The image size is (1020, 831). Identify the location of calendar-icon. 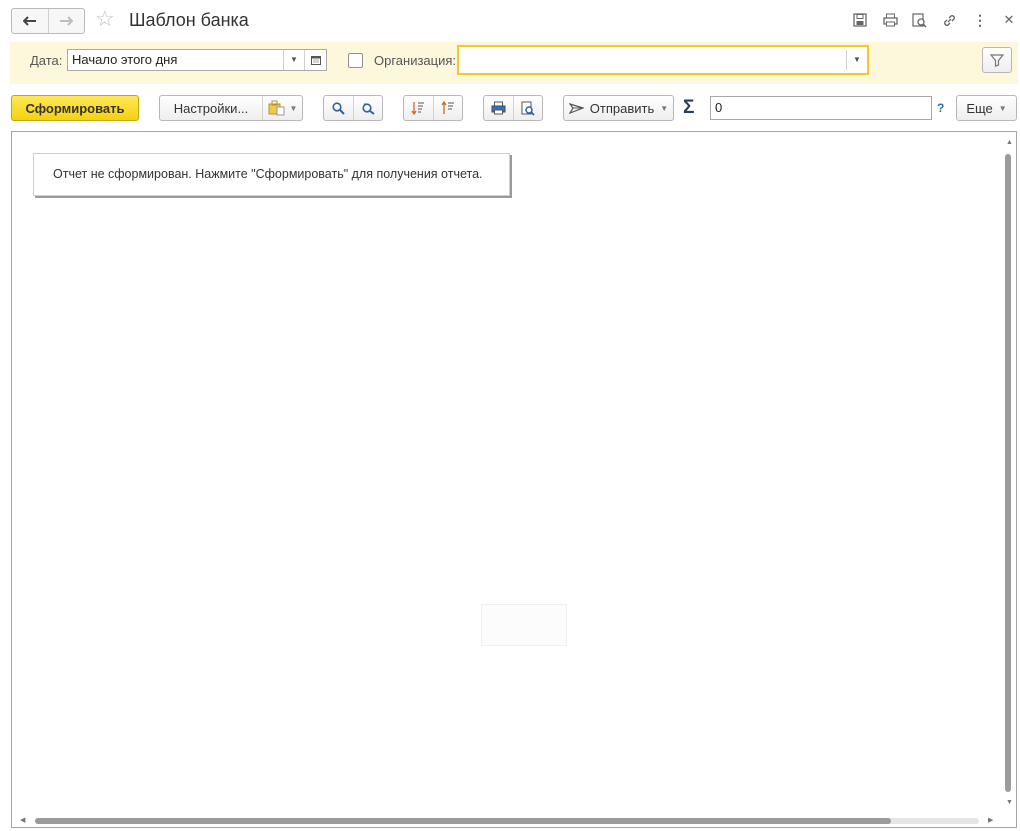
(315, 60).